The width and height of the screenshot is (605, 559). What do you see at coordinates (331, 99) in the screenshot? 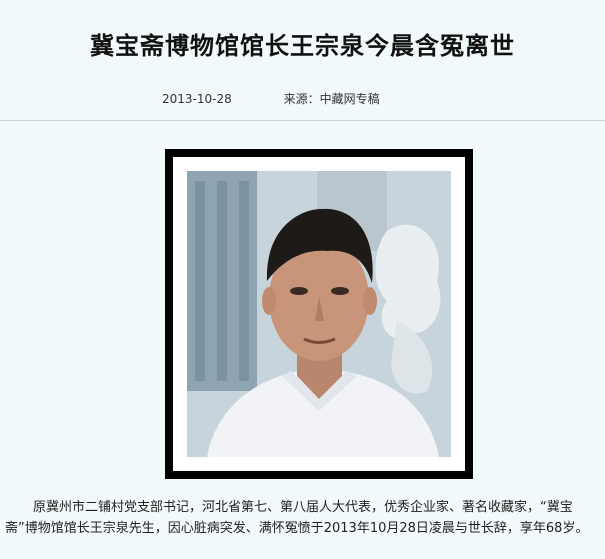
I see `article-source: 来源：中藏网专稿` at bounding box center [331, 99].